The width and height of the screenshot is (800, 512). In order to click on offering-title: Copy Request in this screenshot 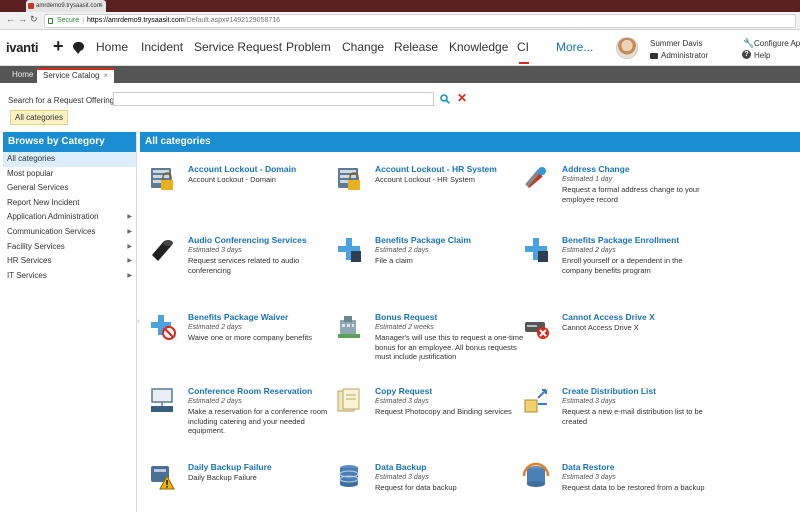, I will do `click(450, 391)`.